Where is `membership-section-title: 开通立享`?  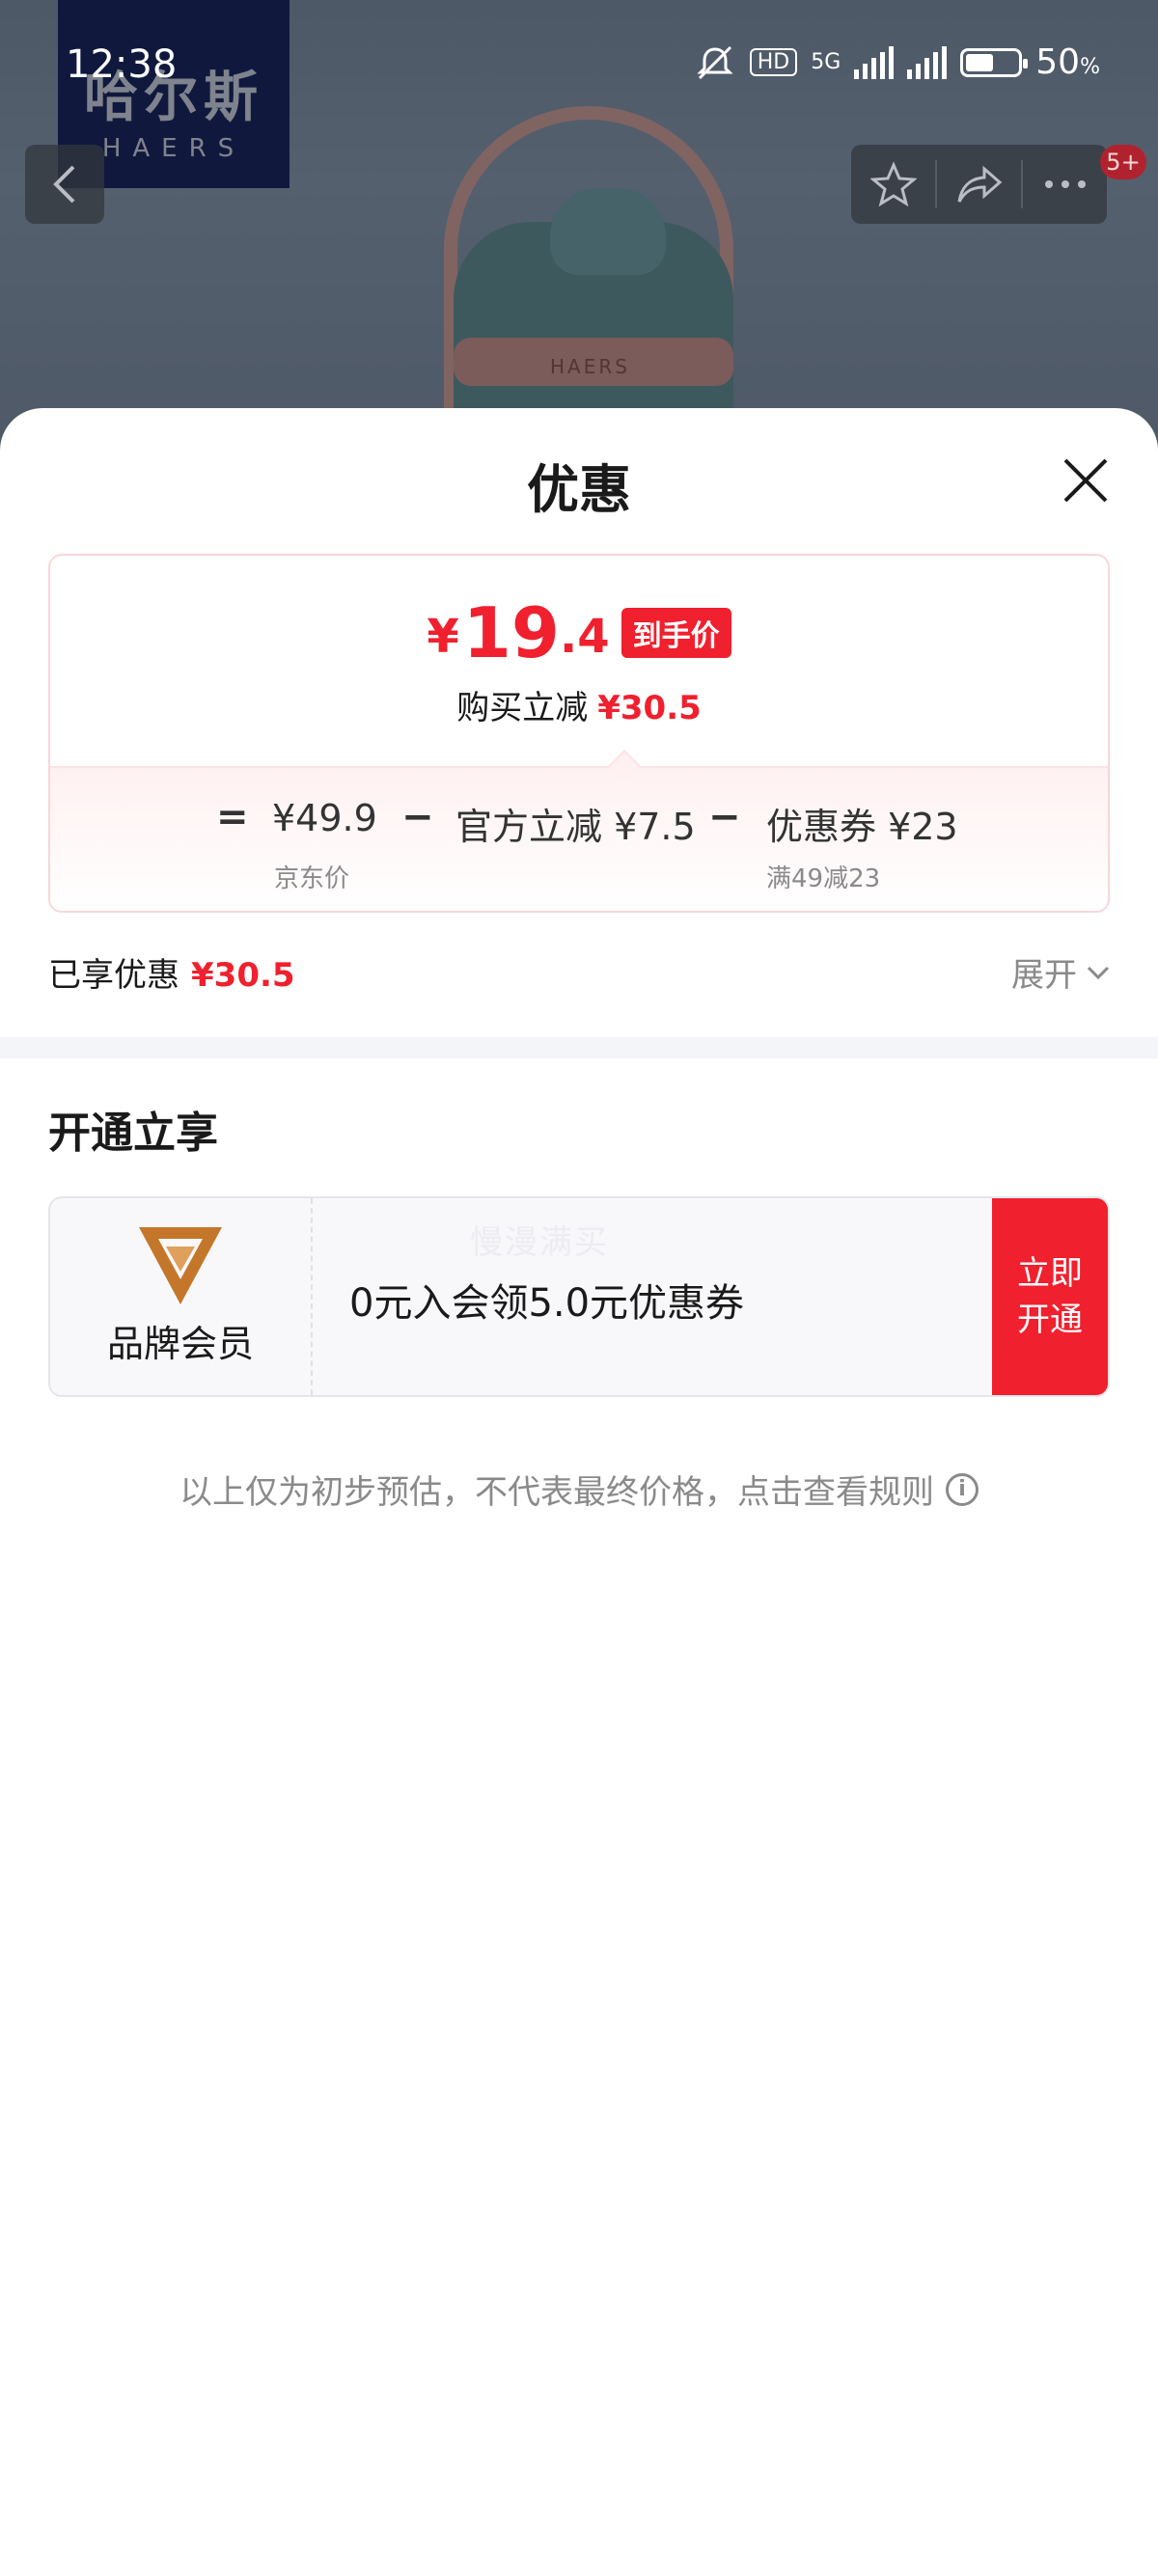 membership-section-title: 开通立享 is located at coordinates (133, 1134).